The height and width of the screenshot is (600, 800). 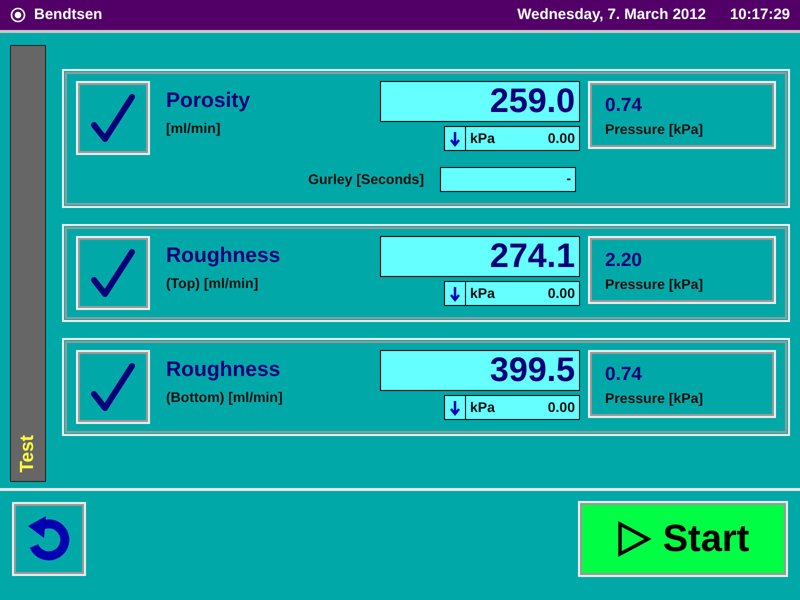 I want to click on value-display: 274.1, so click(x=480, y=256).